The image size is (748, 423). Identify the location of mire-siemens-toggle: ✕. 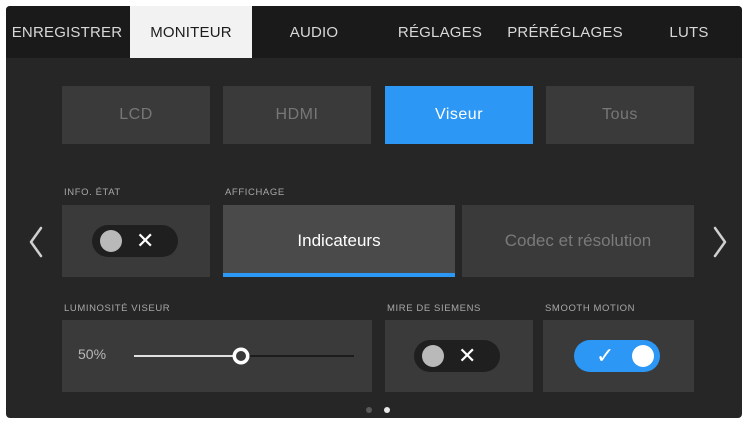
(457, 356).